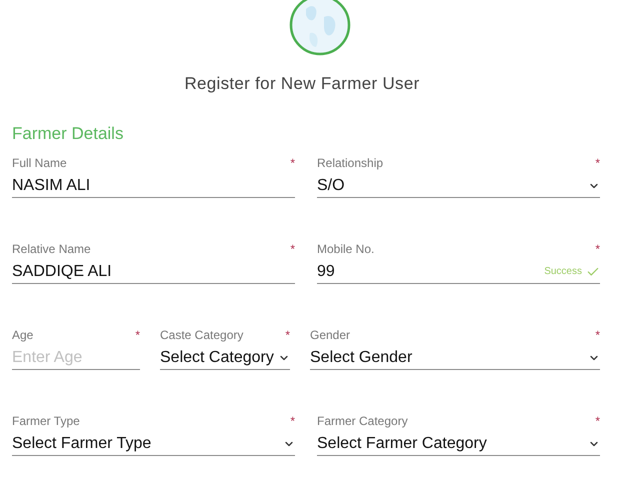  I want to click on select-field: Select Category, so click(225, 358).